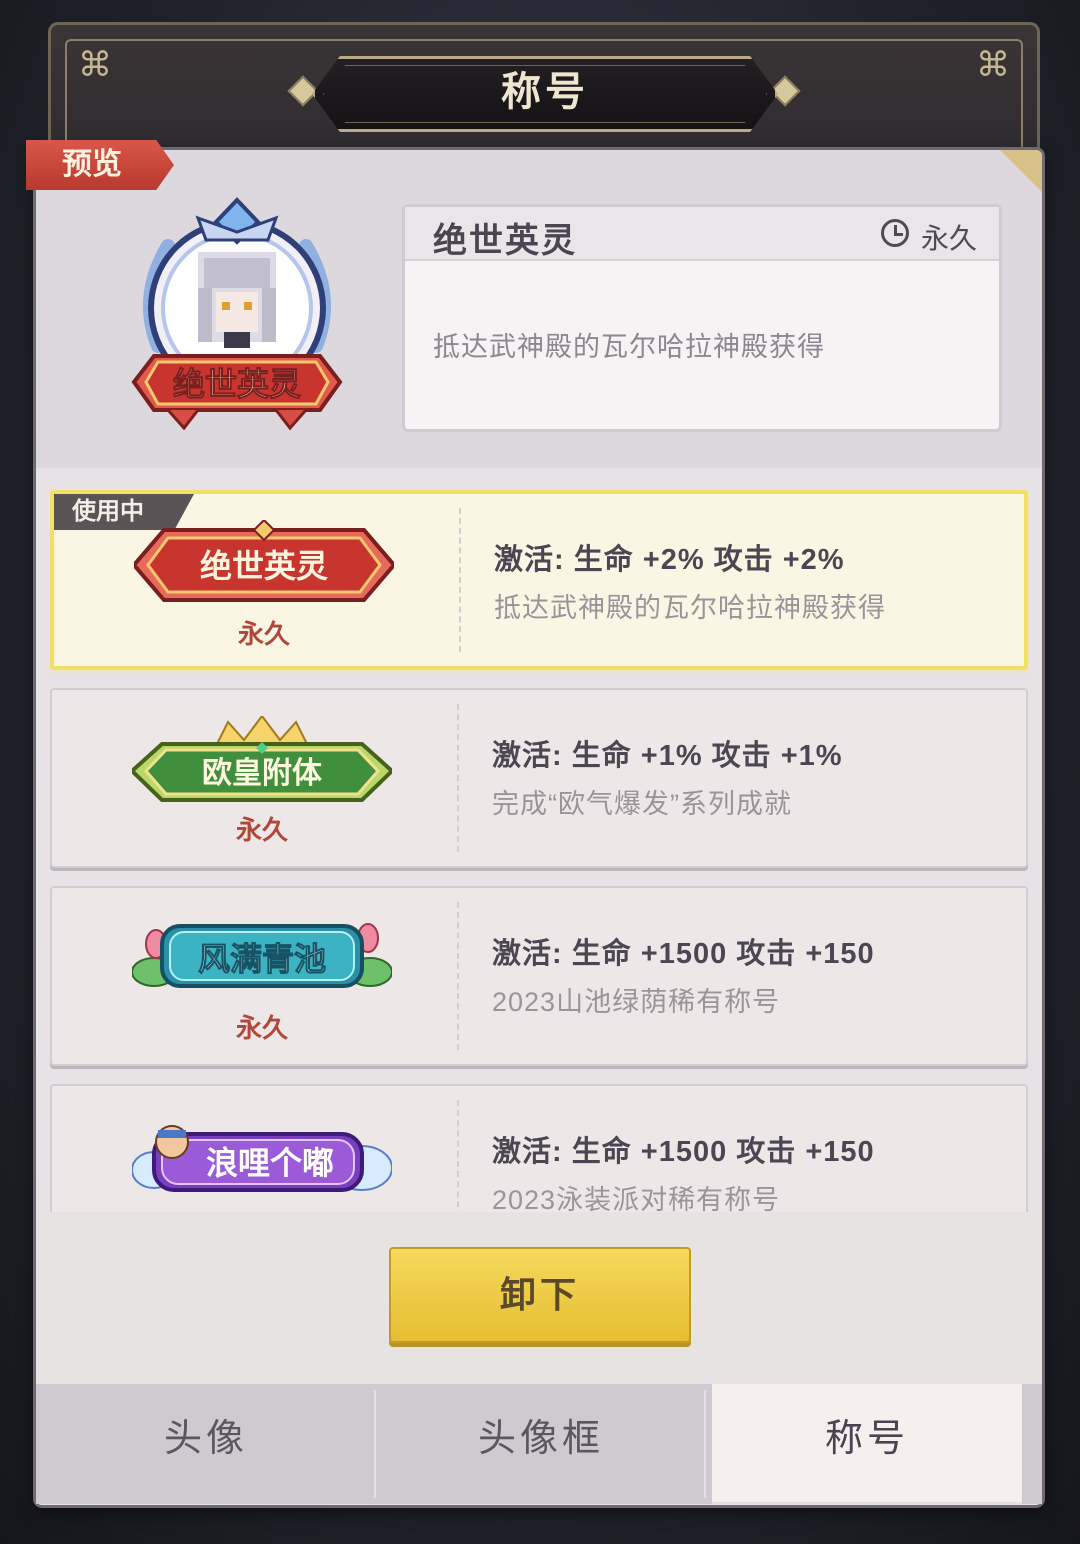 Image resolution: width=1080 pixels, height=1544 pixels. Describe the element at coordinates (262, 773) in the screenshot. I see `badge-text: 欧皇附体` at that location.